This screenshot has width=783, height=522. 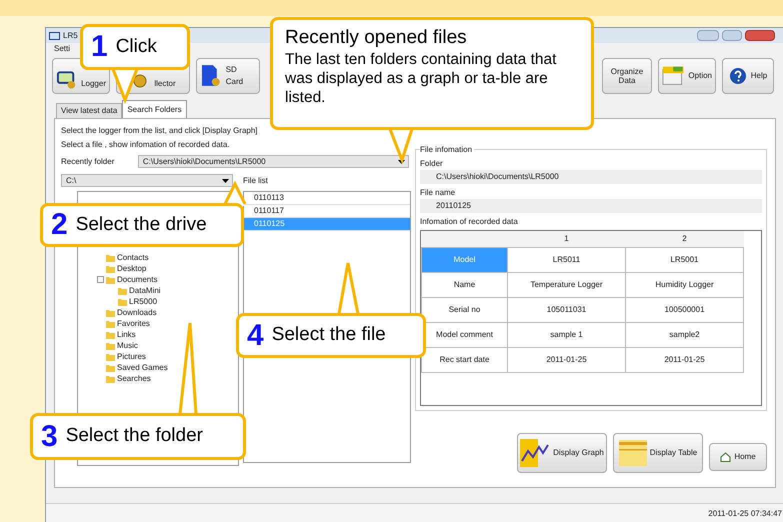 I want to click on table-cell: Humidity Logger, so click(x=685, y=284).